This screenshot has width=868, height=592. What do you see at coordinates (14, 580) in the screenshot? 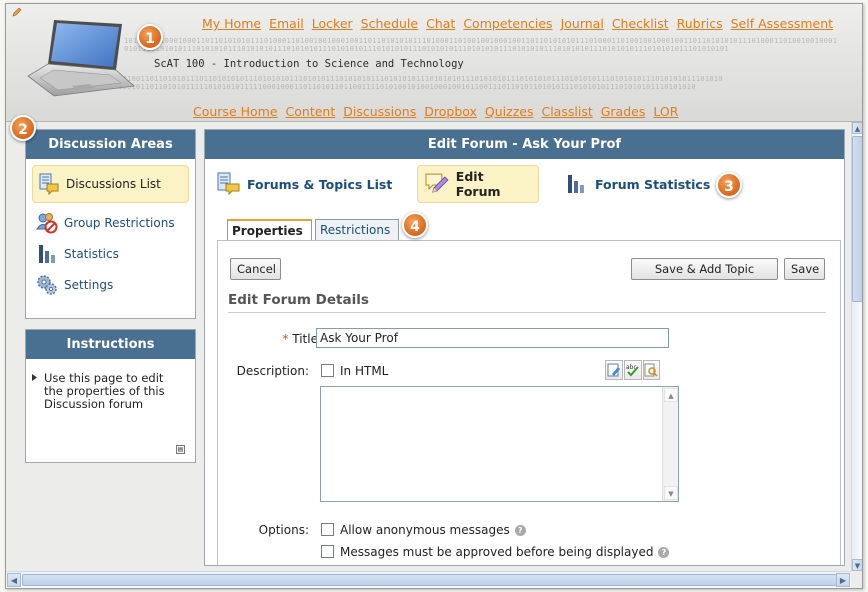
I see `scroll-left-icon: ◀` at bounding box center [14, 580].